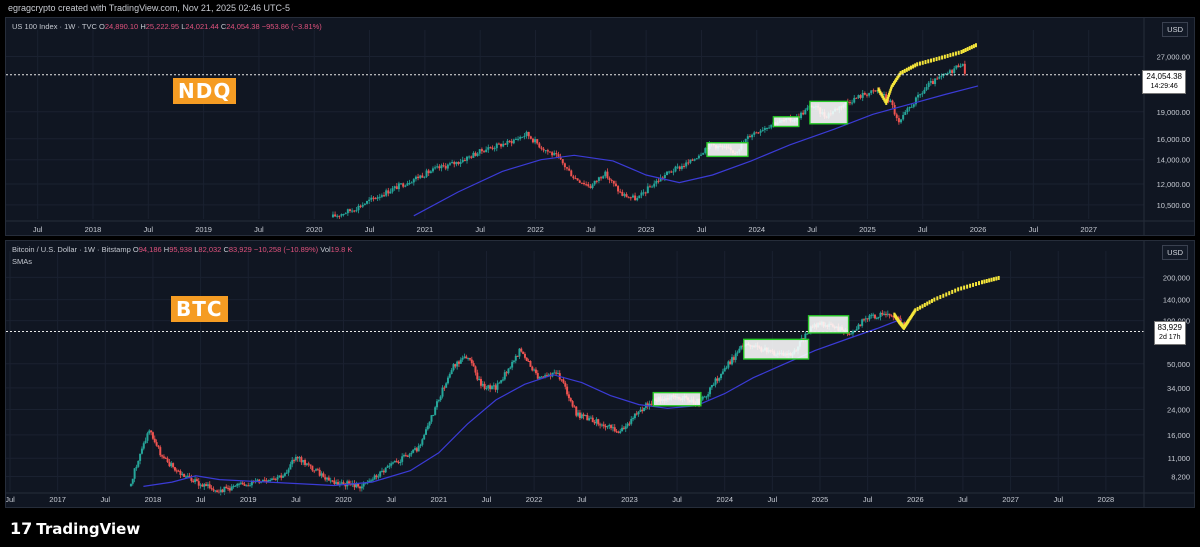 Image resolution: width=1200 pixels, height=547 pixels. I want to click on ndq-x-tick-label: 2019, so click(203, 229).